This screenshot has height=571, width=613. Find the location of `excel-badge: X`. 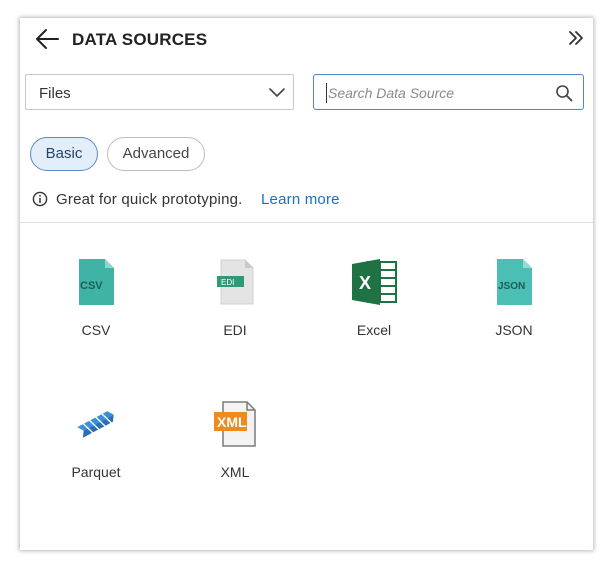

excel-badge: X is located at coordinates (365, 283).